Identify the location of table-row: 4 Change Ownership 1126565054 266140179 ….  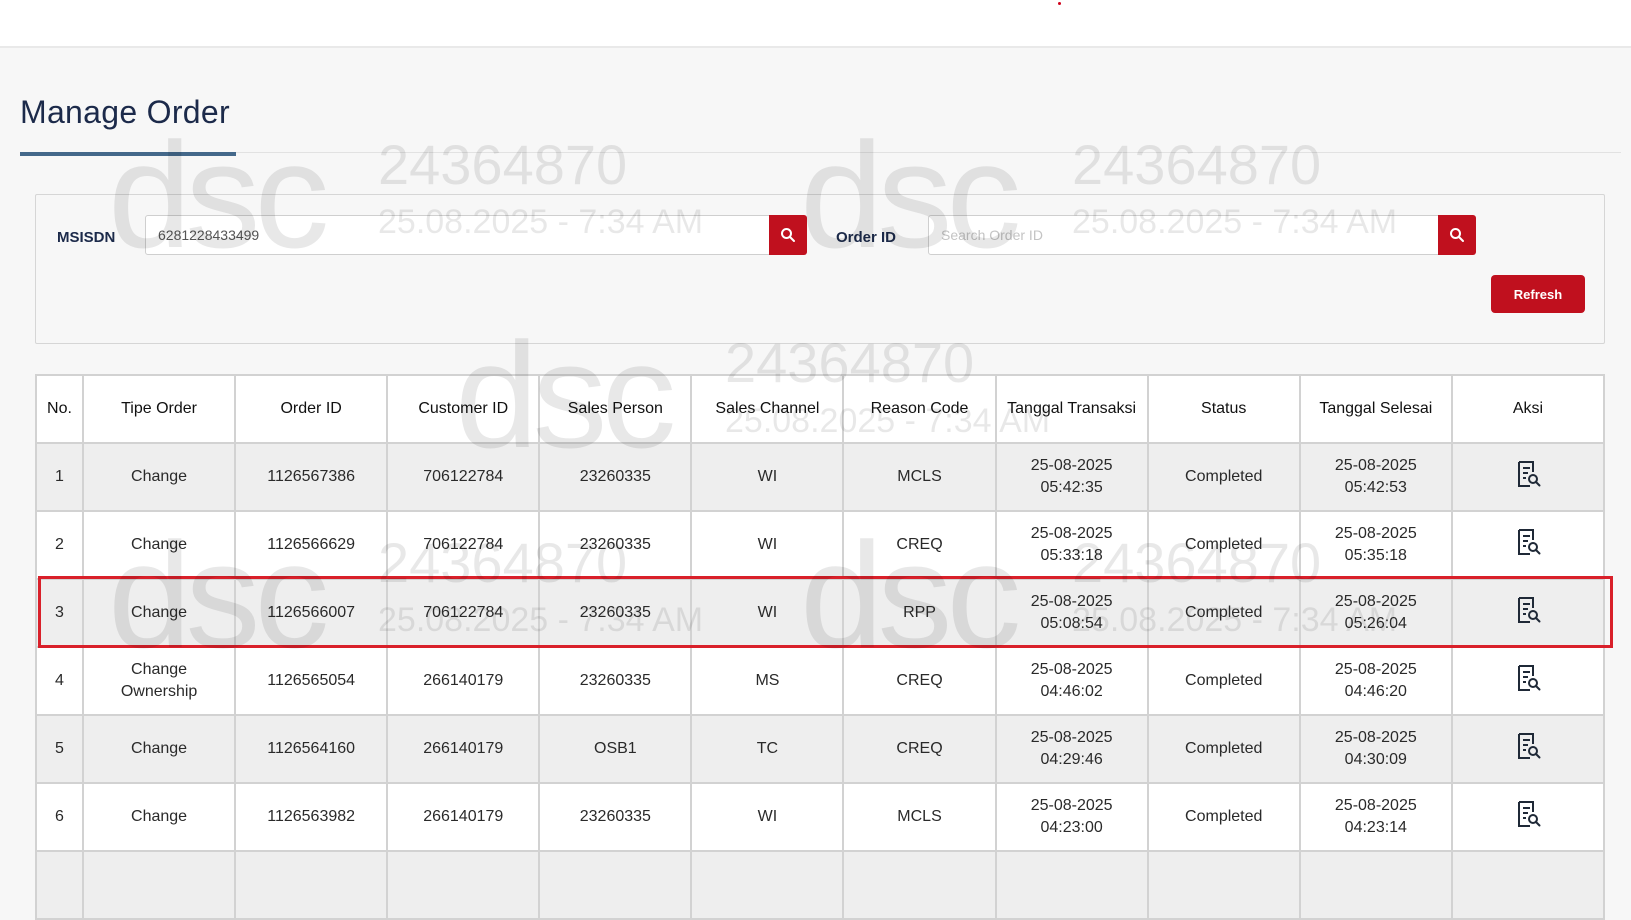
(820, 681).